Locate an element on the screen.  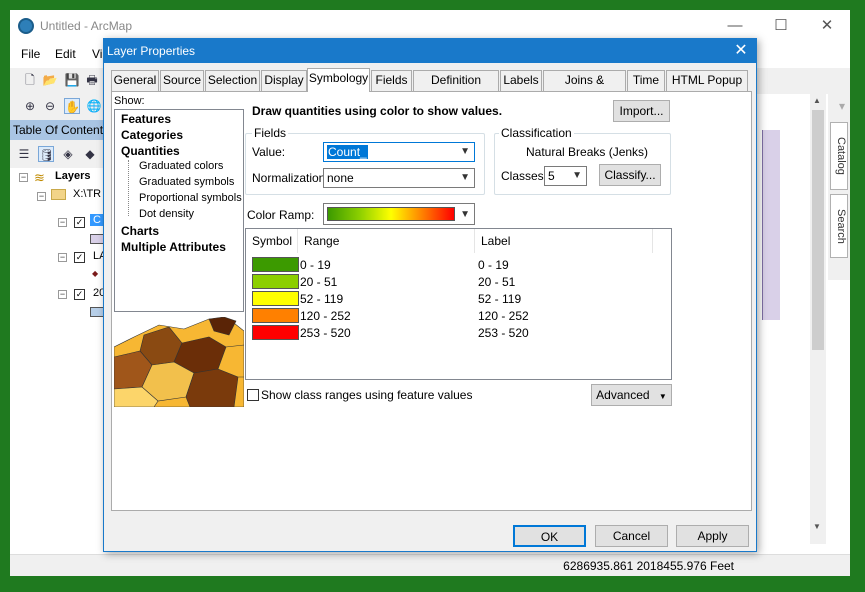
catalog-tab: Catalog is located at coordinates (839, 156).